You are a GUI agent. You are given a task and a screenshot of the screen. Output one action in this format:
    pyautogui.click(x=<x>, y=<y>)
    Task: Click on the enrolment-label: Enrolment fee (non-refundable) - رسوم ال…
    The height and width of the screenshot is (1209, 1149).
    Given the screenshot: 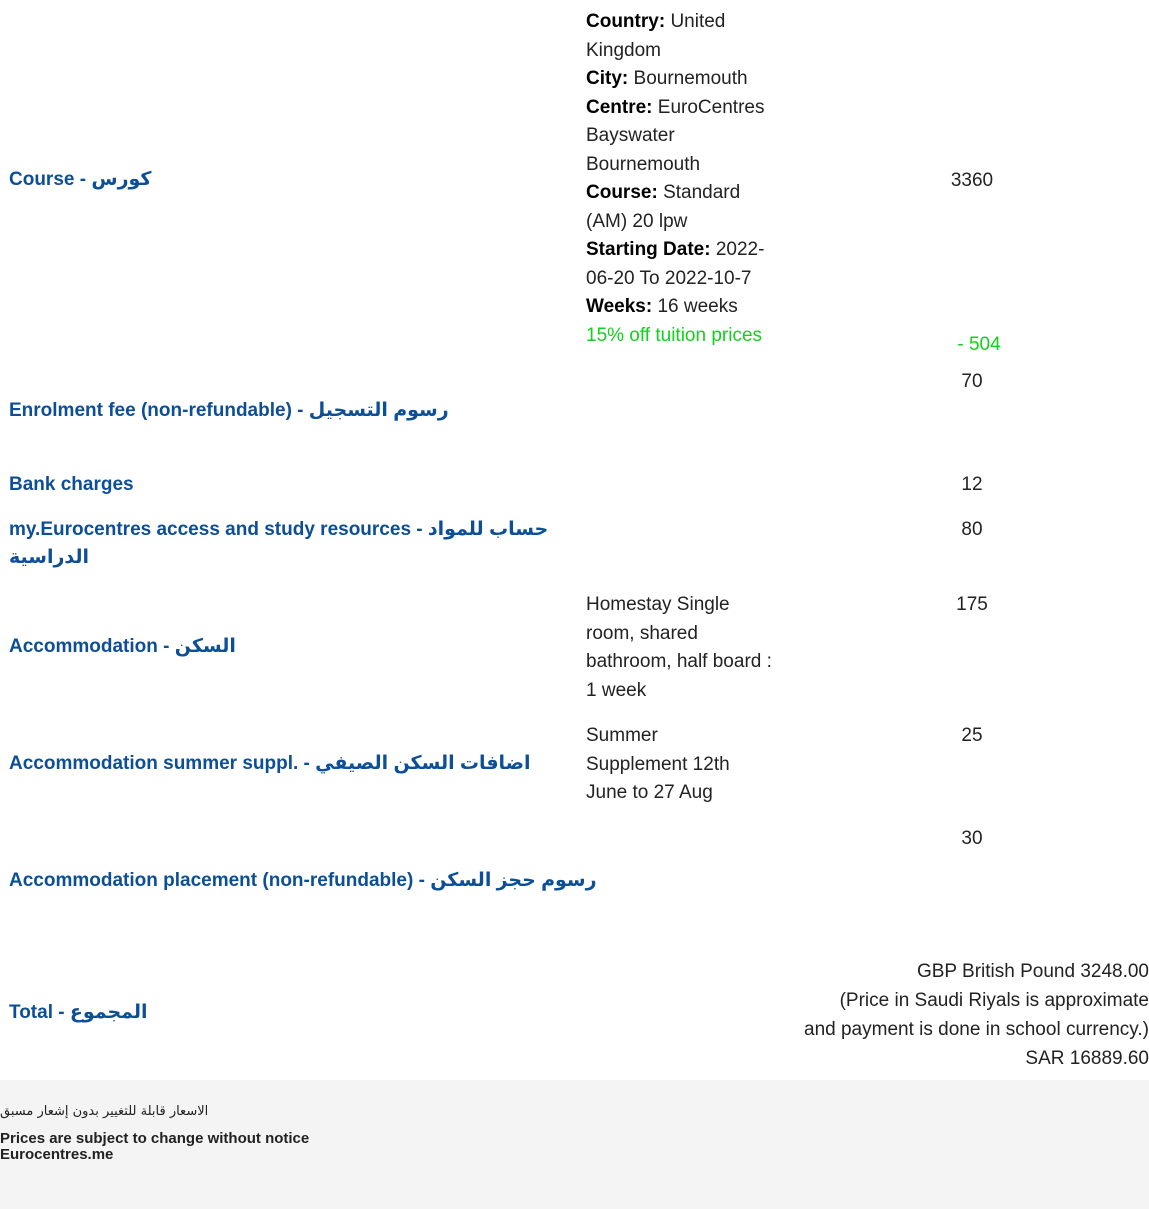 What is the action you would take?
    pyautogui.click(x=229, y=410)
    